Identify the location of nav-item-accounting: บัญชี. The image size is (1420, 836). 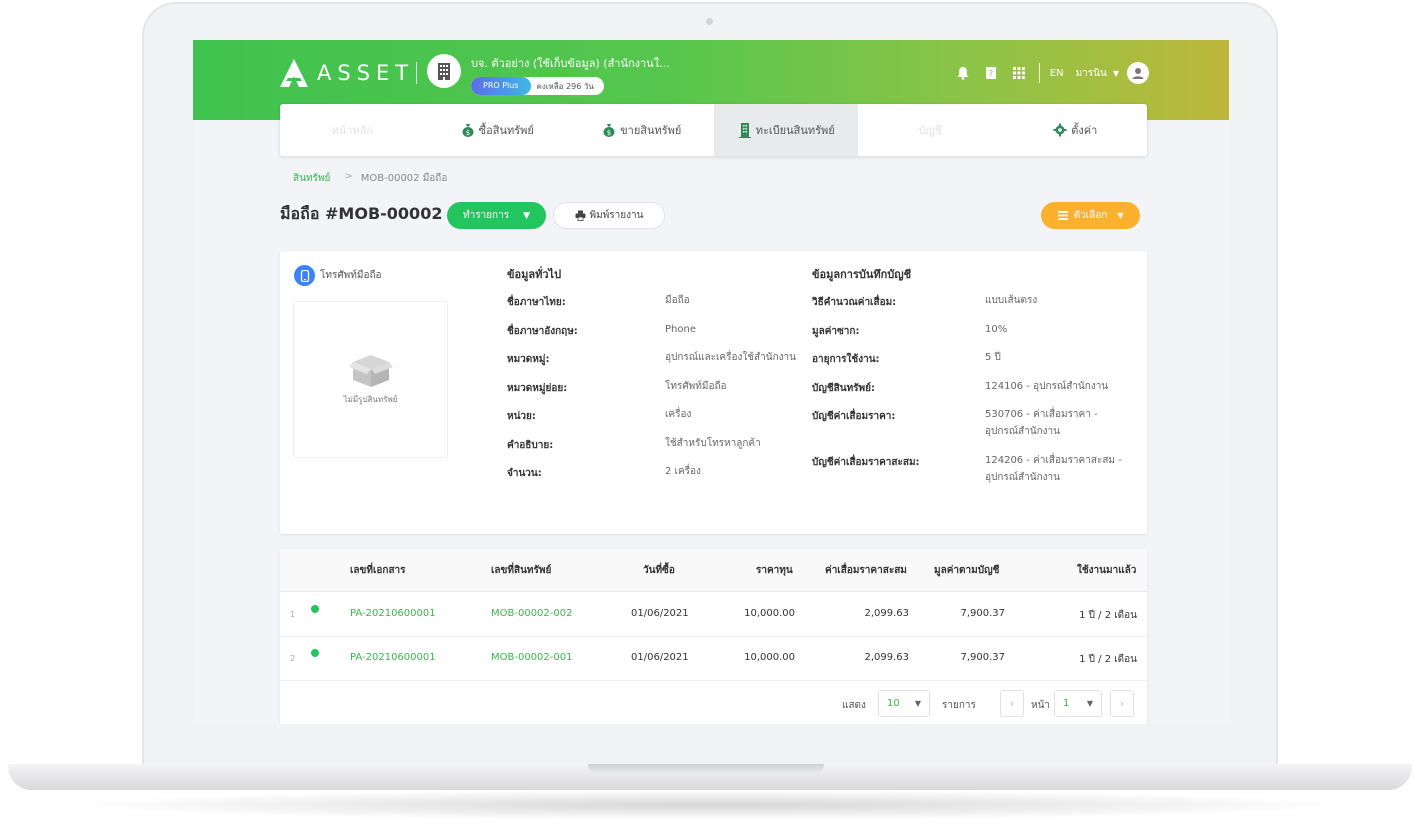
(930, 130).